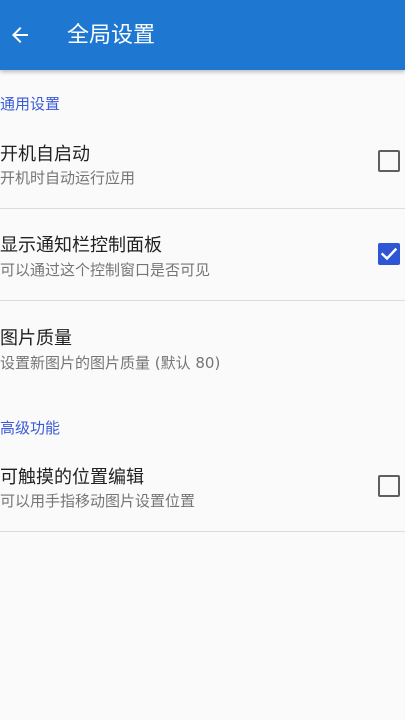 The width and height of the screenshot is (405, 720). Describe the element at coordinates (30, 104) in the screenshot. I see `section-header-general: 通用设置` at that location.